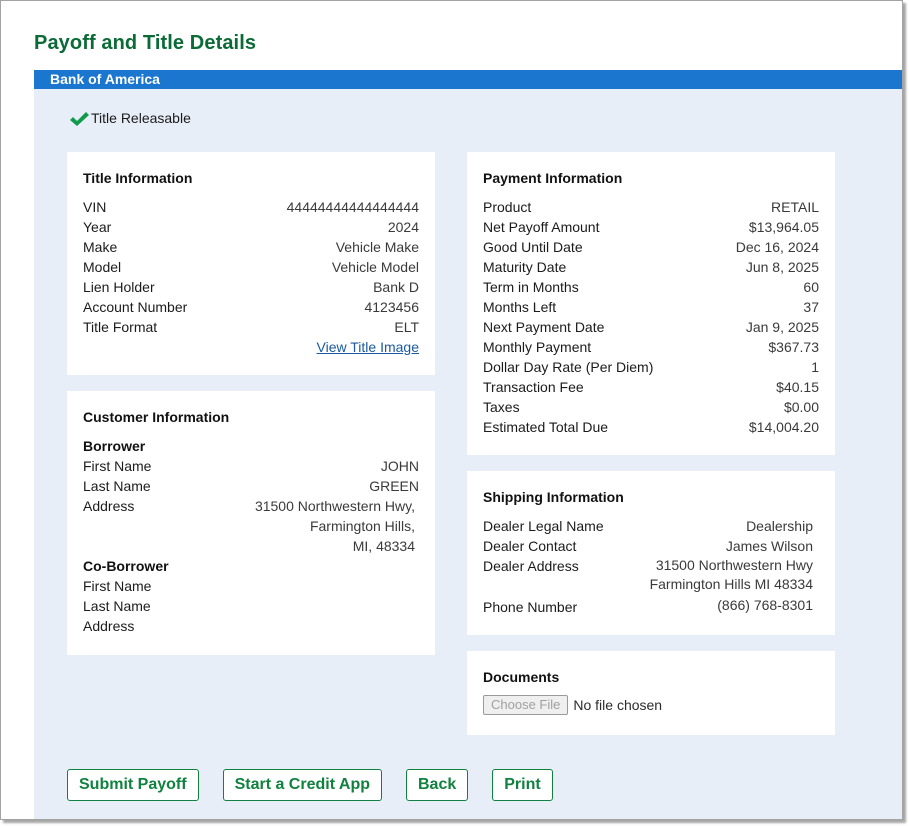 The image size is (909, 826). What do you see at coordinates (507, 207) in the screenshot?
I see `product-label: Product` at bounding box center [507, 207].